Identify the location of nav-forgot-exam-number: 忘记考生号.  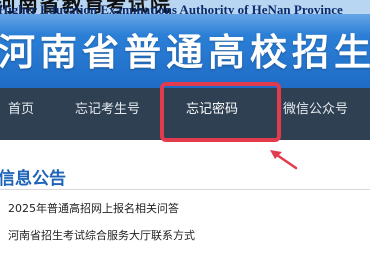
(107, 114).